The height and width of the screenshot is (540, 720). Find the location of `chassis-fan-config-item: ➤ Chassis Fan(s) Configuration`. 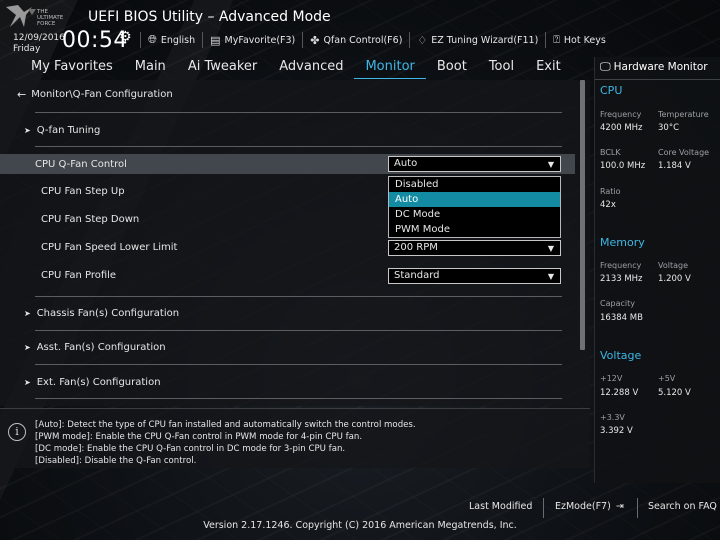

chassis-fan-config-item: ➤ Chassis Fan(s) Configuration is located at coordinates (287, 313).